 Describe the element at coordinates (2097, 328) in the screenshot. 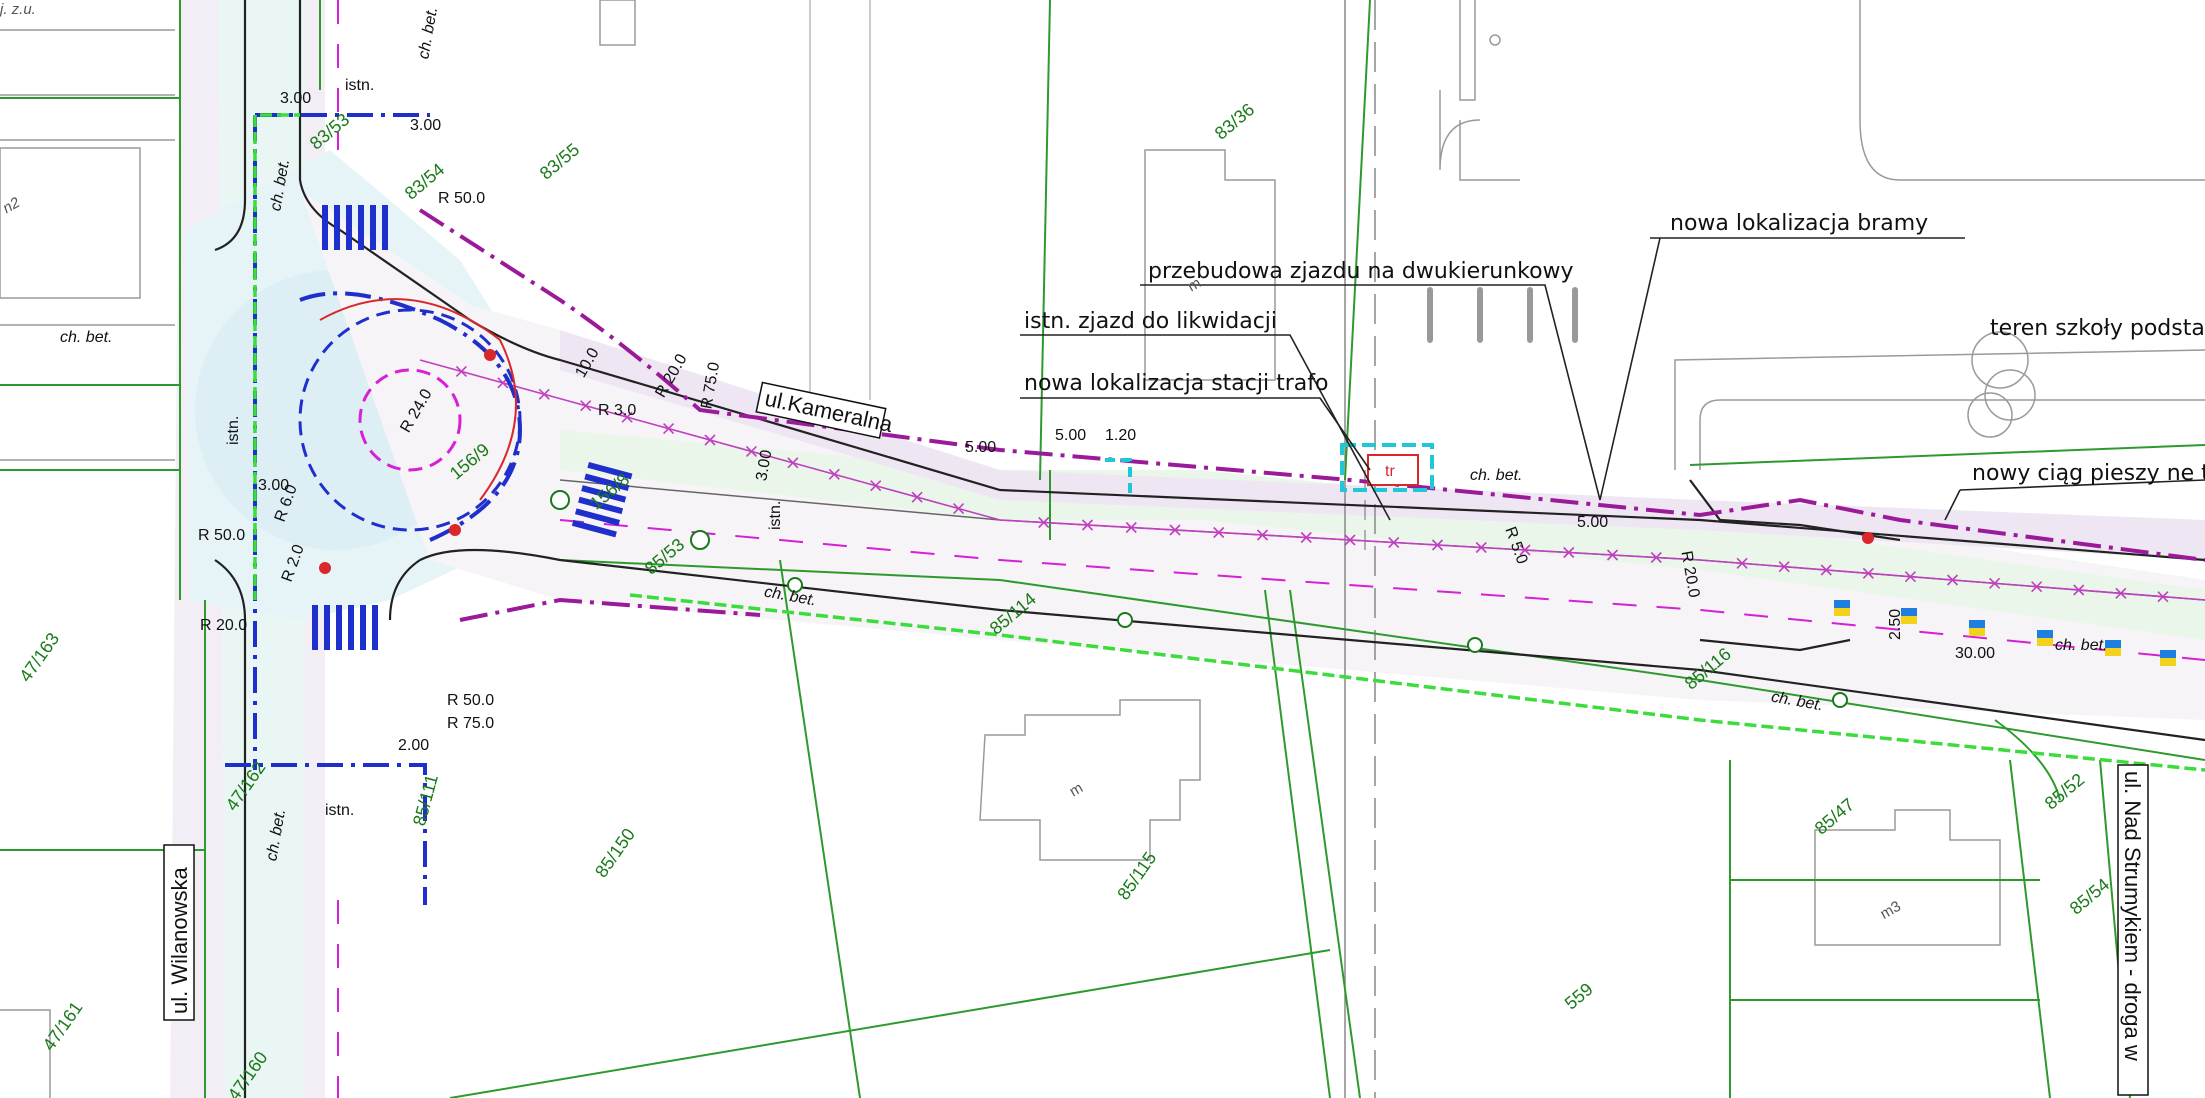

I see `callout-school: teren szkoły podstaw` at that location.